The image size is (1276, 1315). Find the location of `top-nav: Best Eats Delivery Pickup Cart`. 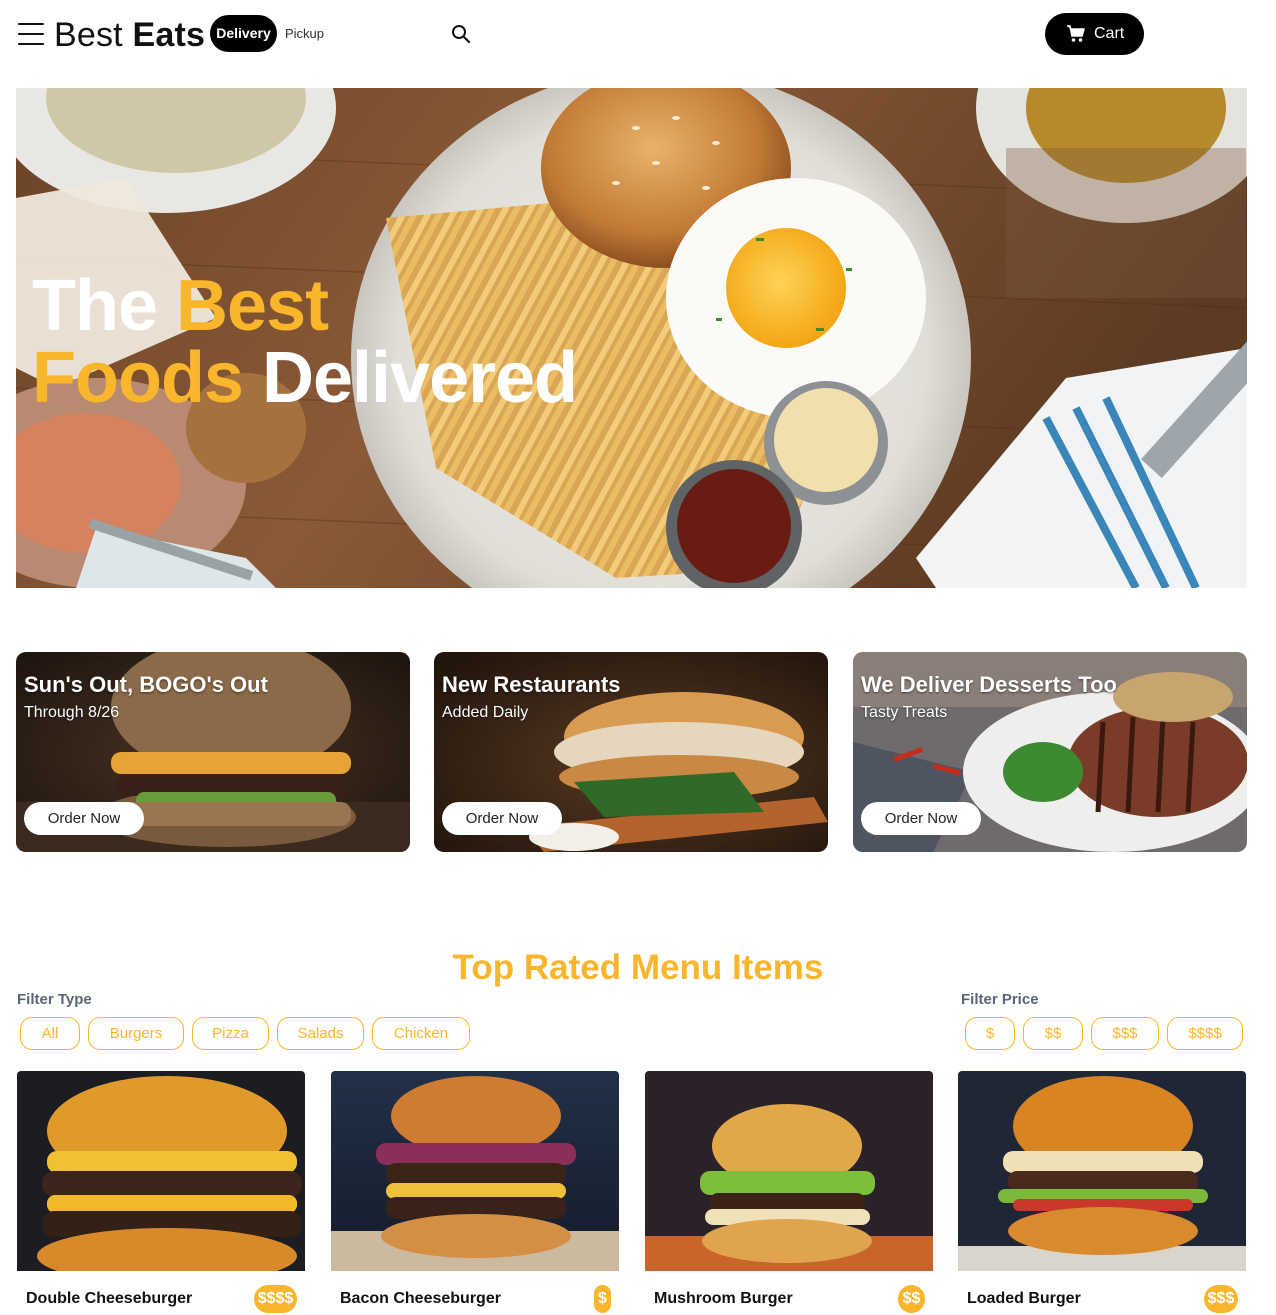

top-nav: Best Eats Delivery Pickup Cart is located at coordinates (638, 35).